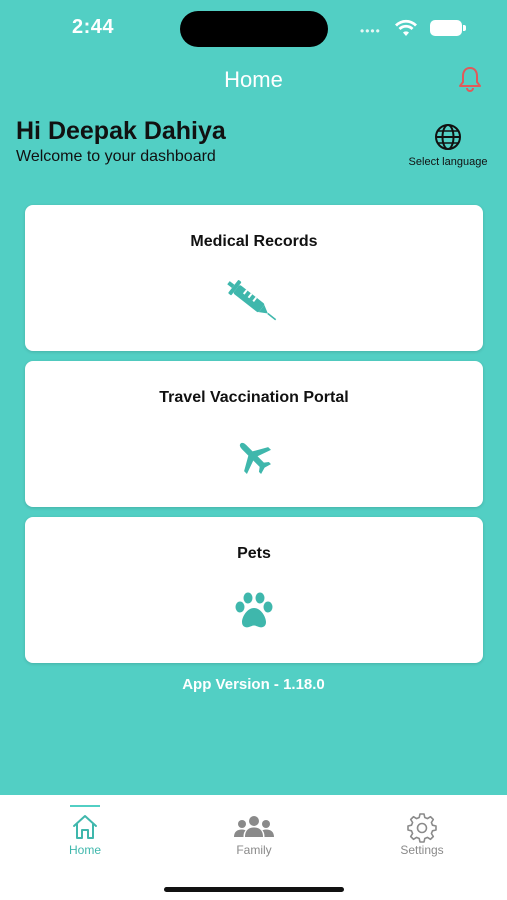  Describe the element at coordinates (254, 278) in the screenshot. I see `medical-records-card: Medical Records` at that location.